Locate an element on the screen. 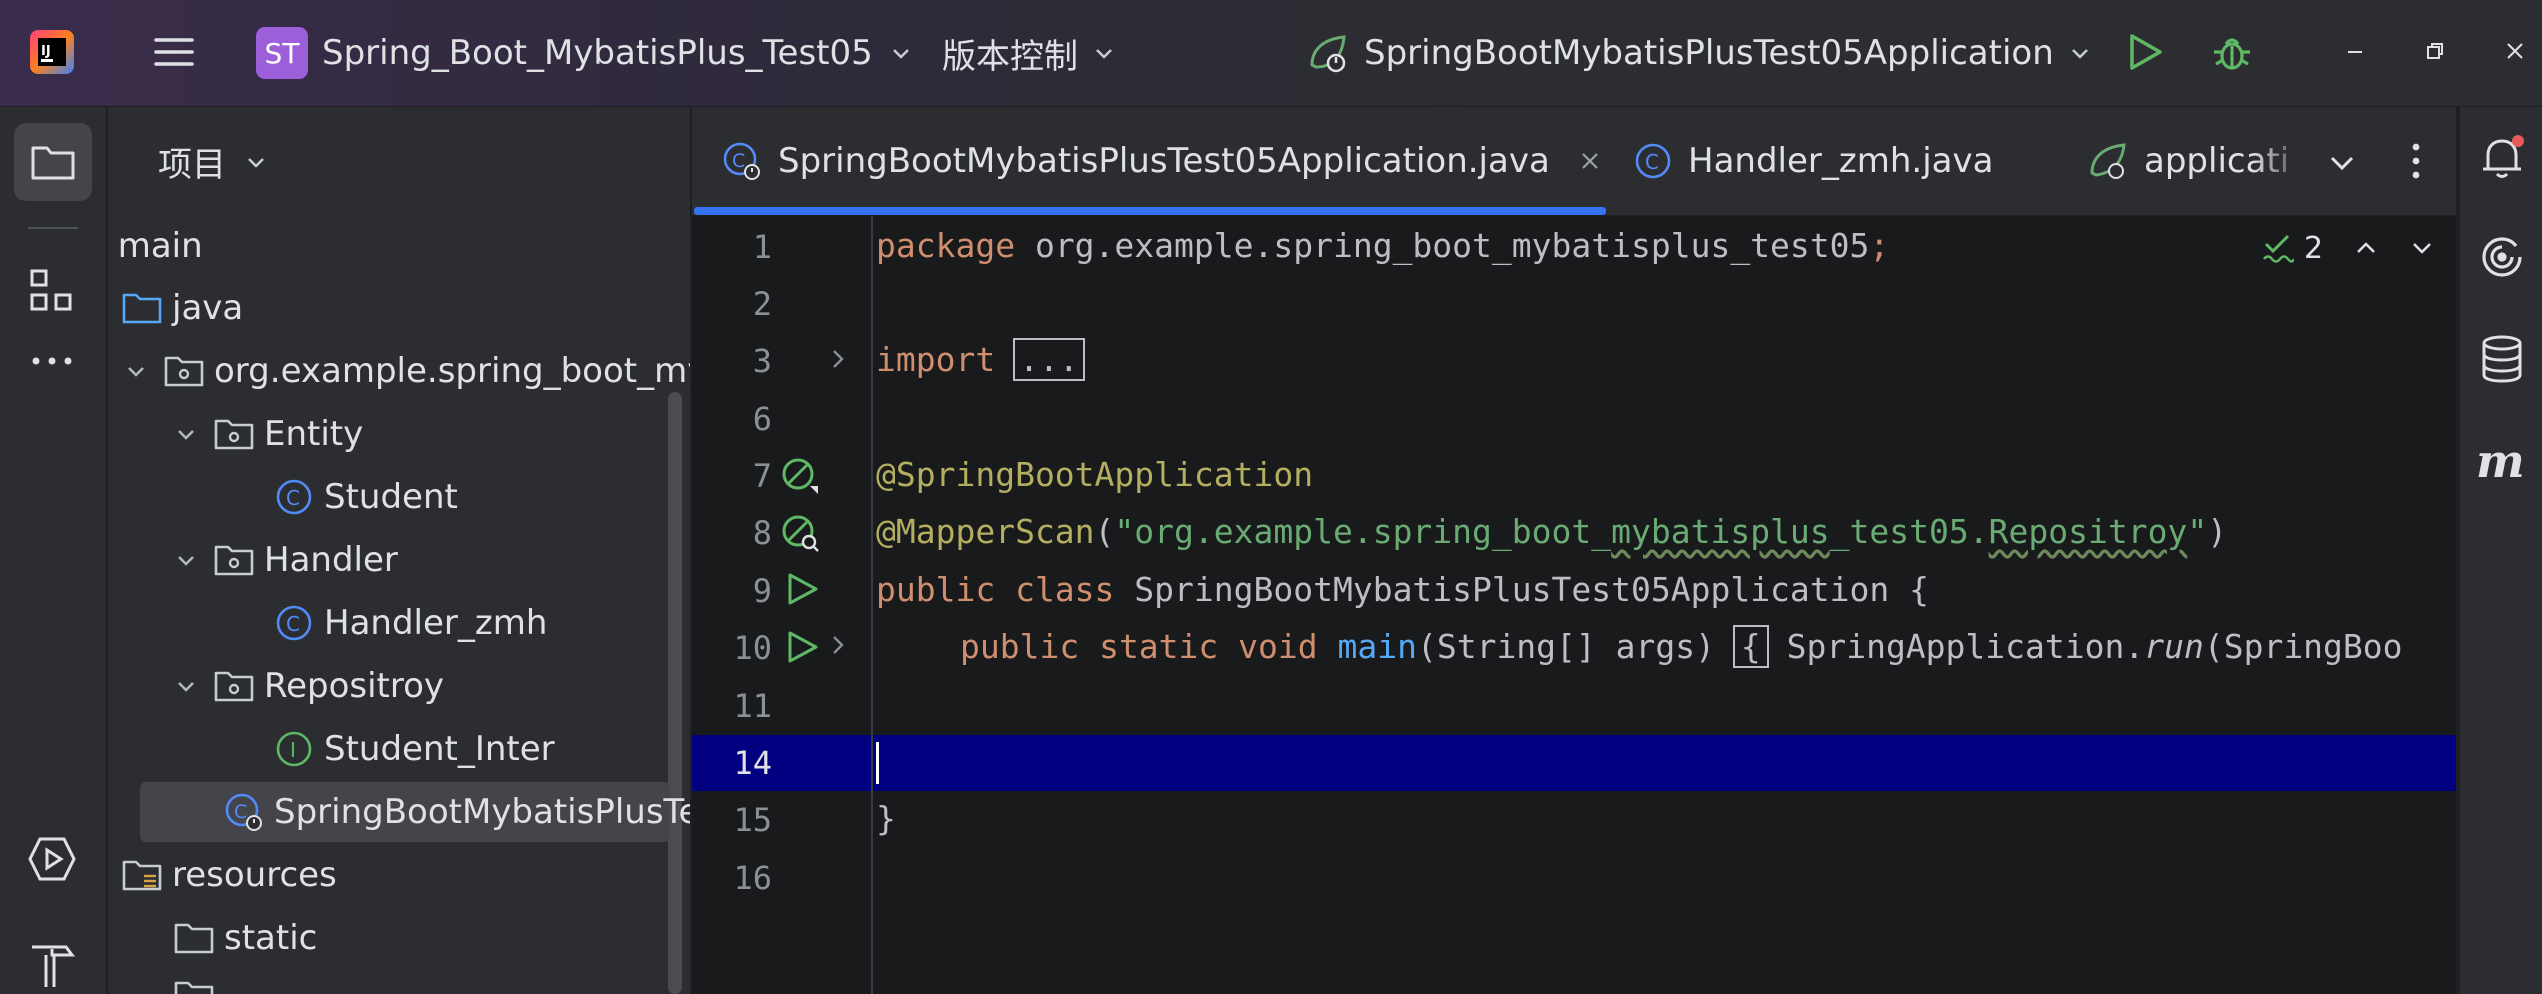 This screenshot has width=2542, height=994. restore-button is located at coordinates (2435, 51).